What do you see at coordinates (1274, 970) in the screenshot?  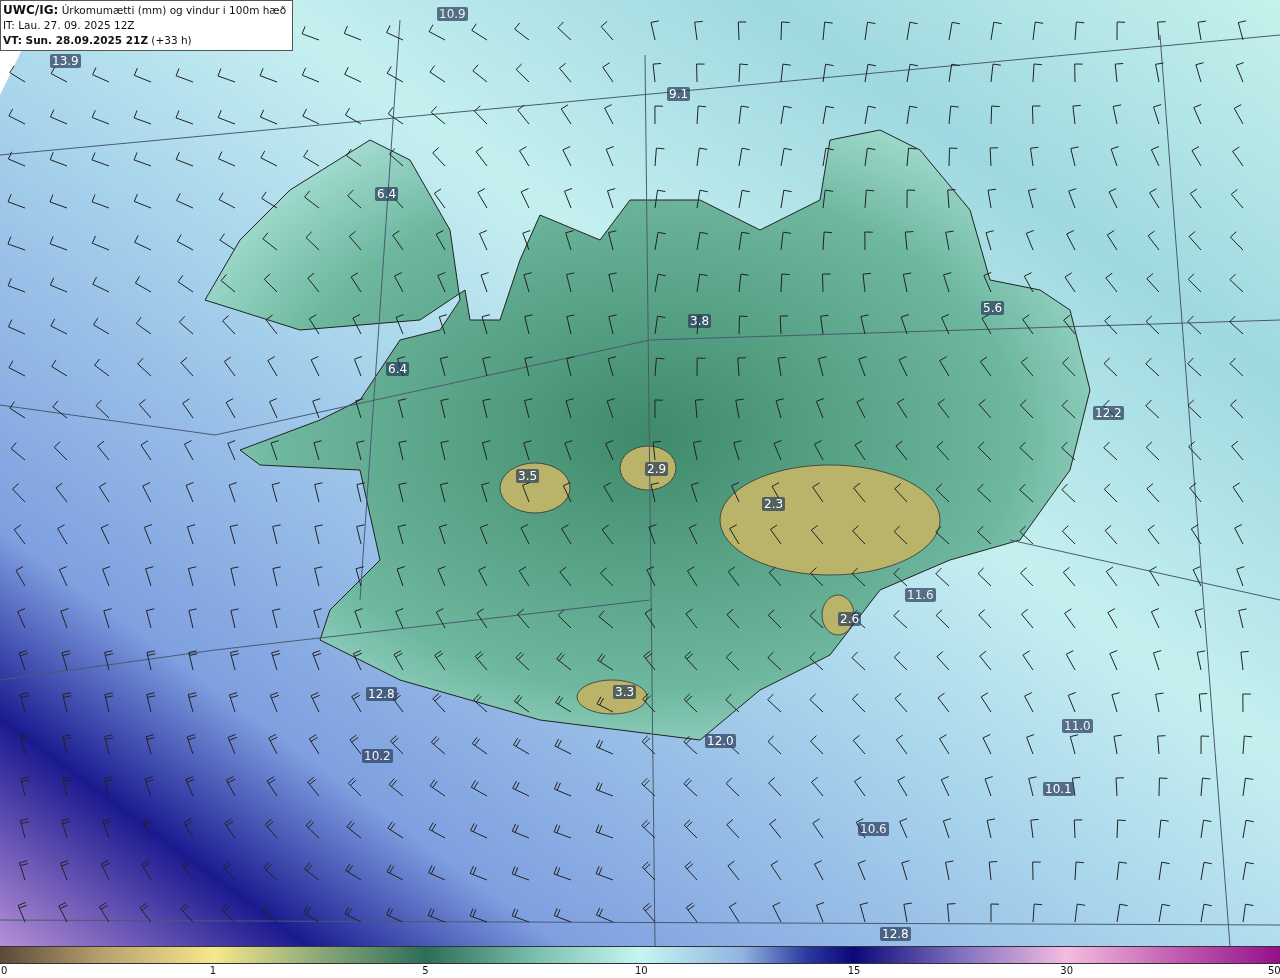 I see `scale-tick-label: 50` at bounding box center [1274, 970].